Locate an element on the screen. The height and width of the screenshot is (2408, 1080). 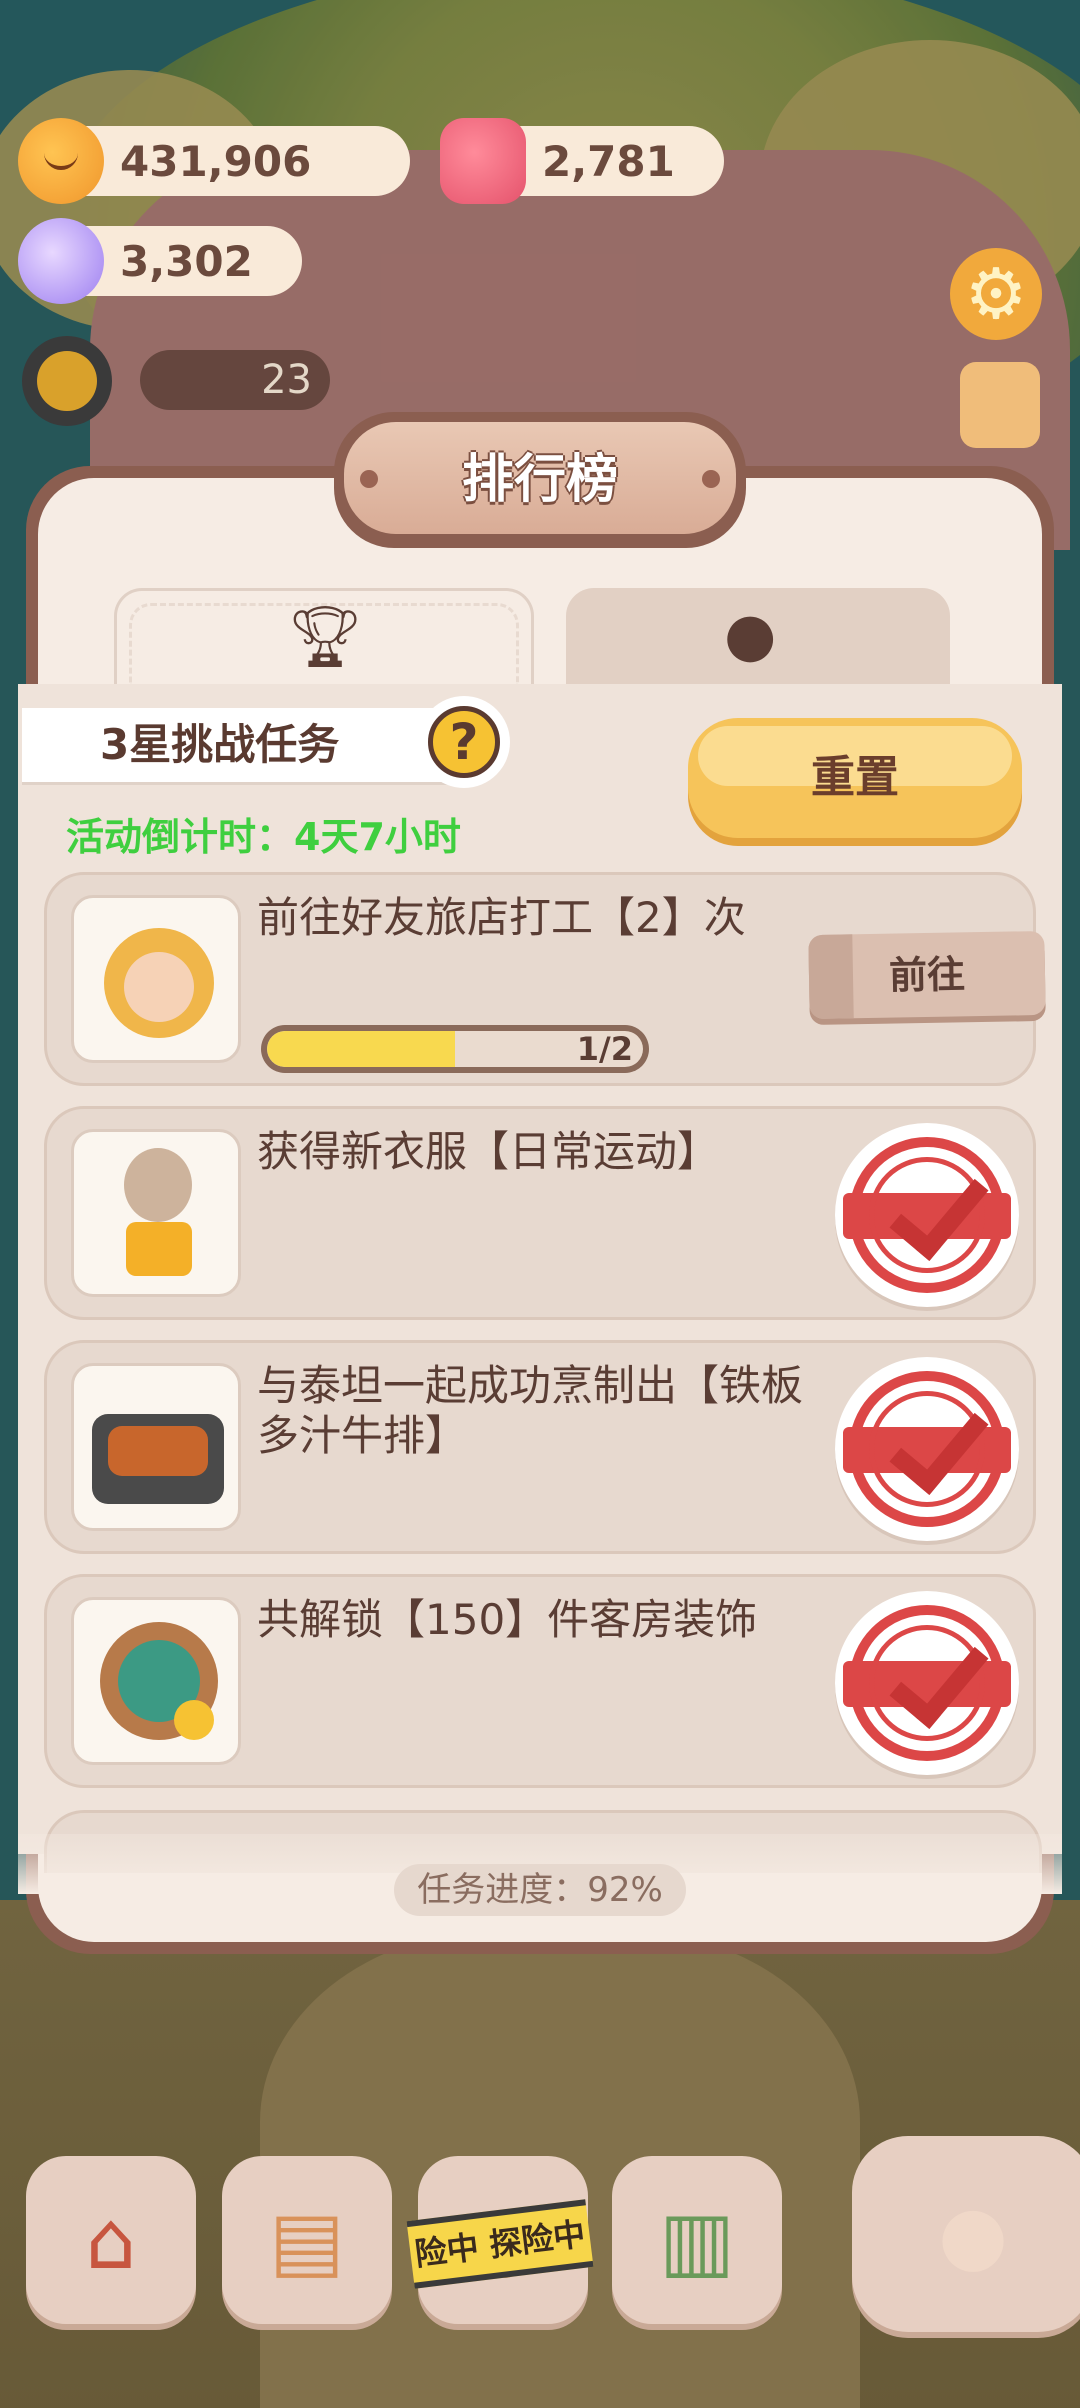
cookie-currency: 431,906 is located at coordinates (214, 161).